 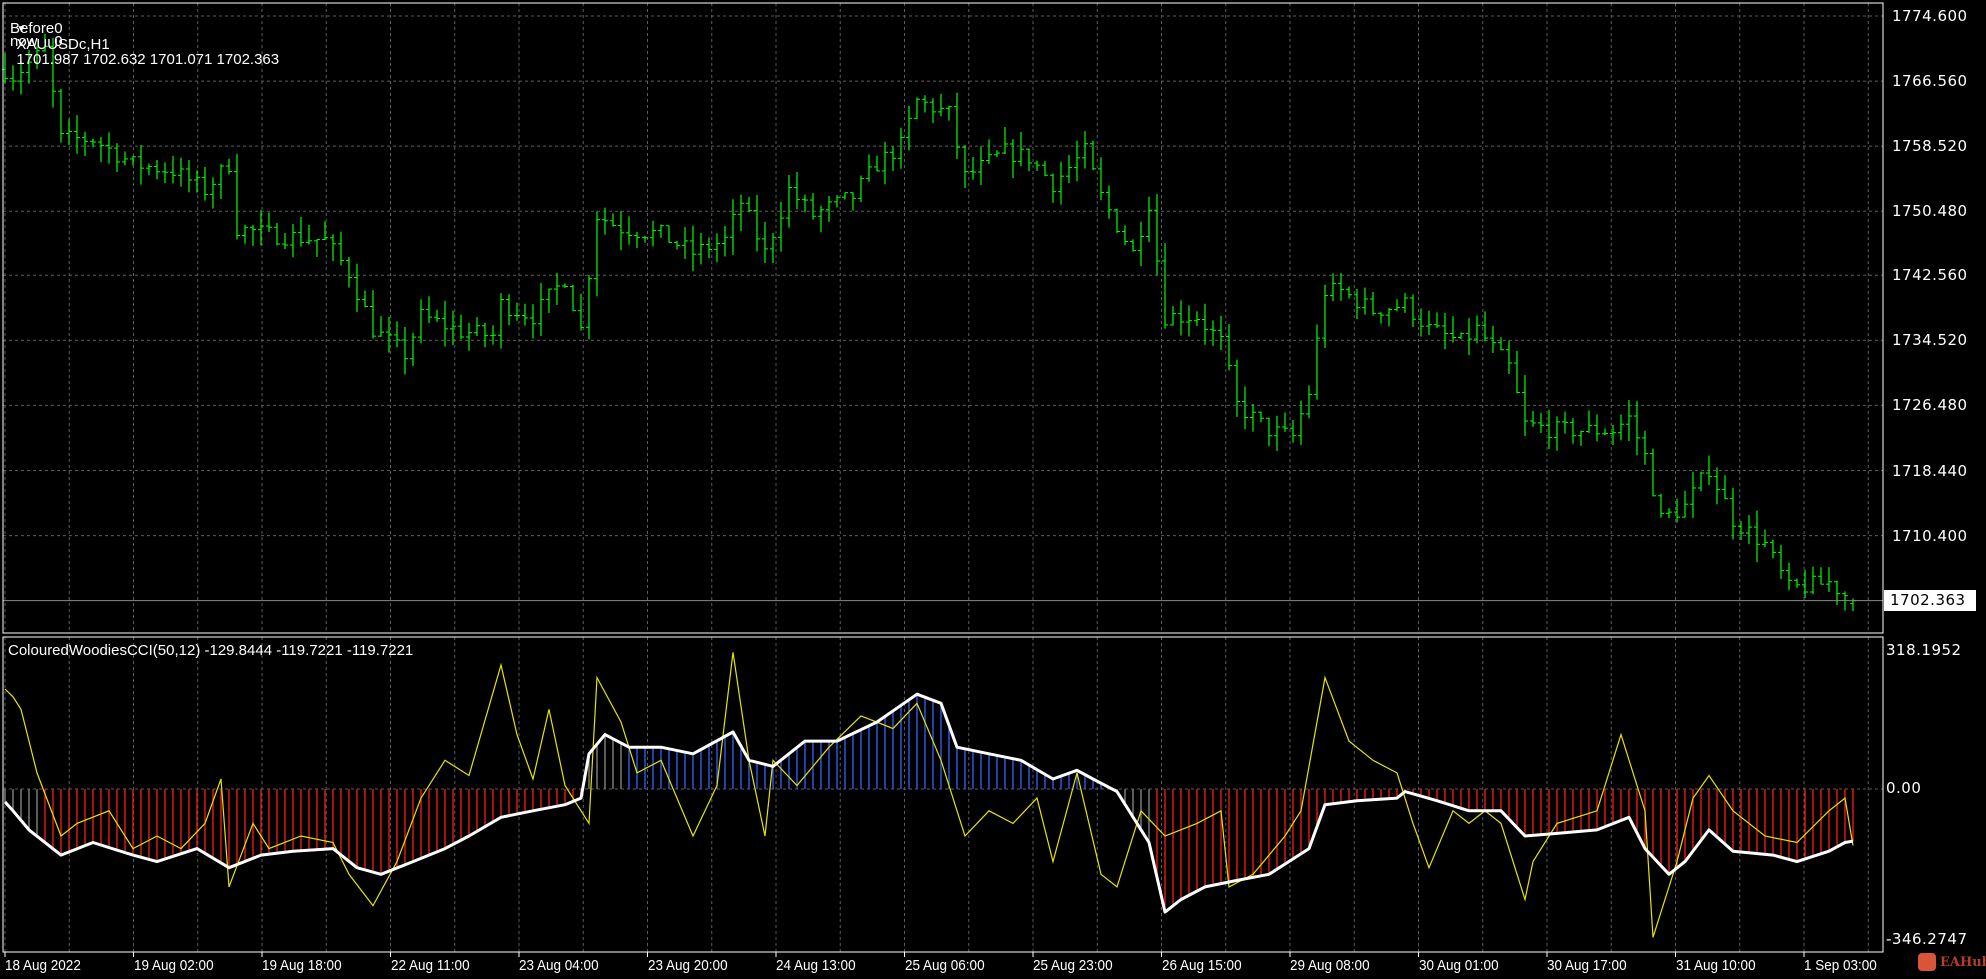 I want to click on time-tick-label: 25 Aug 23:00, so click(x=1073, y=965).